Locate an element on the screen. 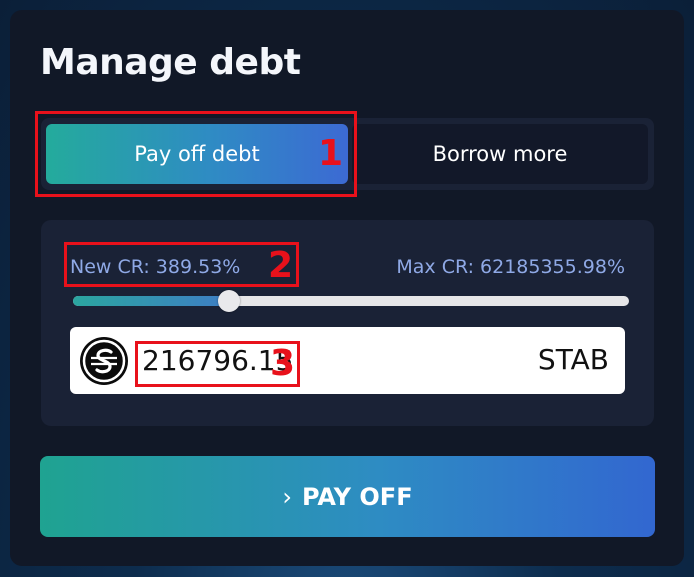 This screenshot has width=694, height=577. pay-off-button: › PAY OFF is located at coordinates (347, 496).